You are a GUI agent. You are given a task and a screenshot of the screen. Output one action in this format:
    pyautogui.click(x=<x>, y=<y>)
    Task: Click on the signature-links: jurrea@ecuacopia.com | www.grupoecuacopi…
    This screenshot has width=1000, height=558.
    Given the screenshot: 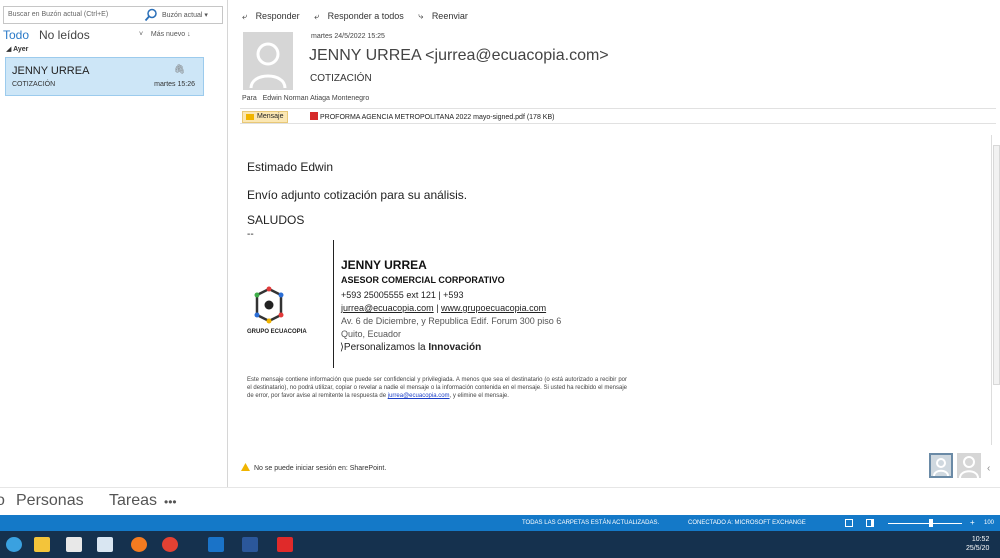 What is the action you would take?
    pyautogui.click(x=444, y=308)
    